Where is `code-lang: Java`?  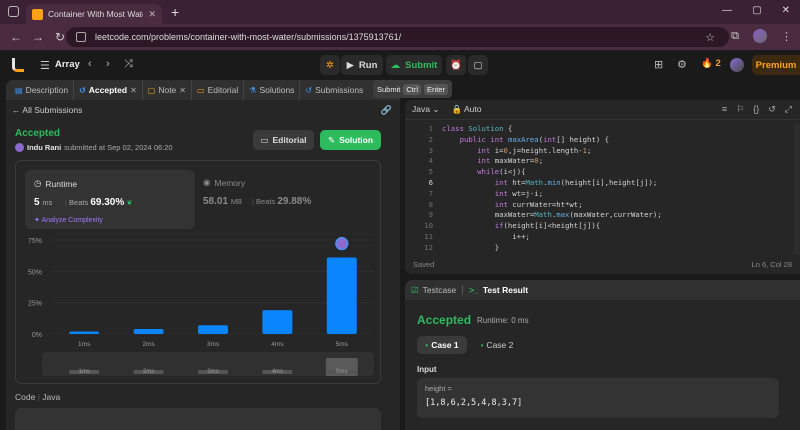
code-lang: Java is located at coordinates (51, 397).